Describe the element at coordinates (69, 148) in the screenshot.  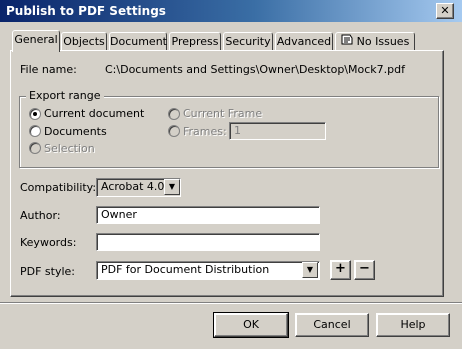
I see `radio-label-selection: Selection` at that location.